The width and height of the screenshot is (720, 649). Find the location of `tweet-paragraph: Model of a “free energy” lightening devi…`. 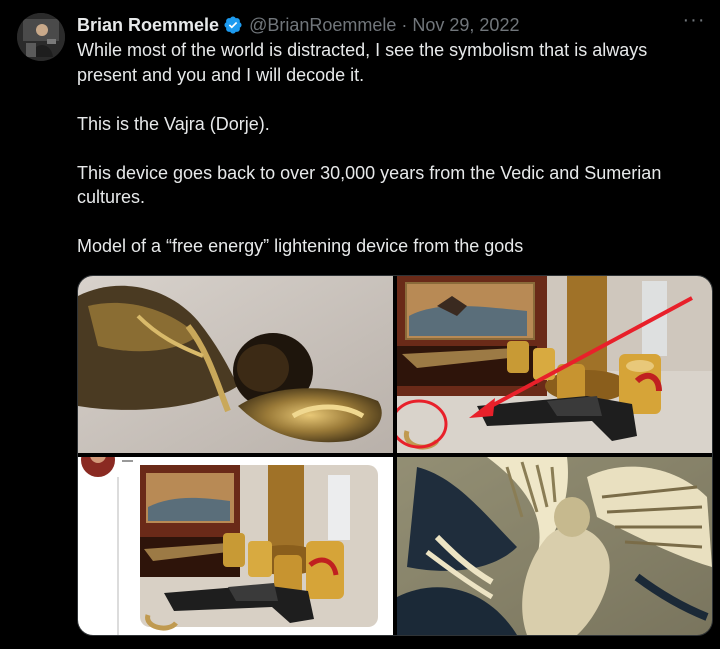

tweet-paragraph: Model of a “free energy” lightening devi… is located at coordinates (300, 246).